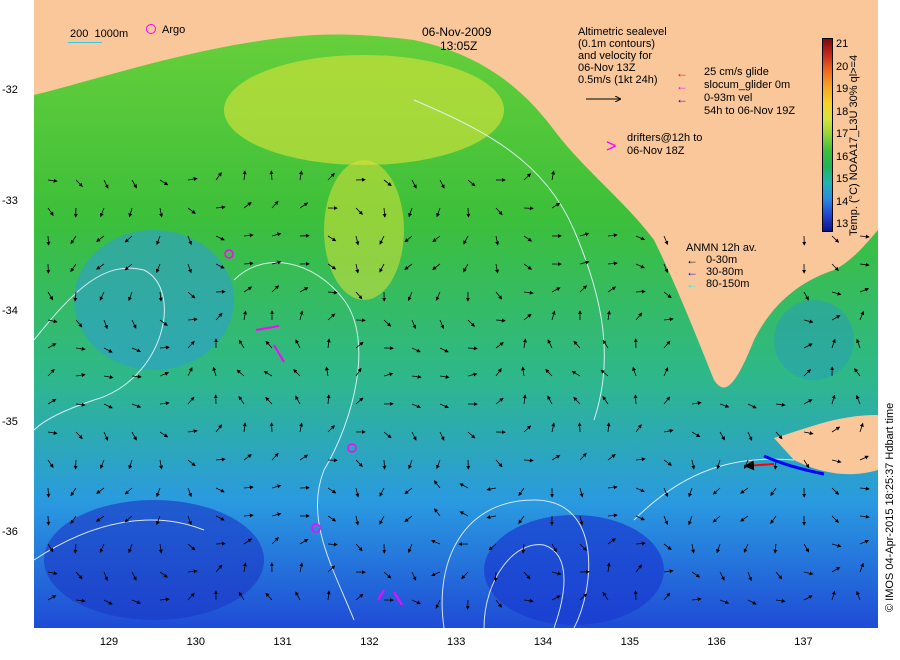 This screenshot has width=900, height=660. Describe the element at coordinates (459, 46) in the screenshot. I see `map-time: 13:05Z` at that location.